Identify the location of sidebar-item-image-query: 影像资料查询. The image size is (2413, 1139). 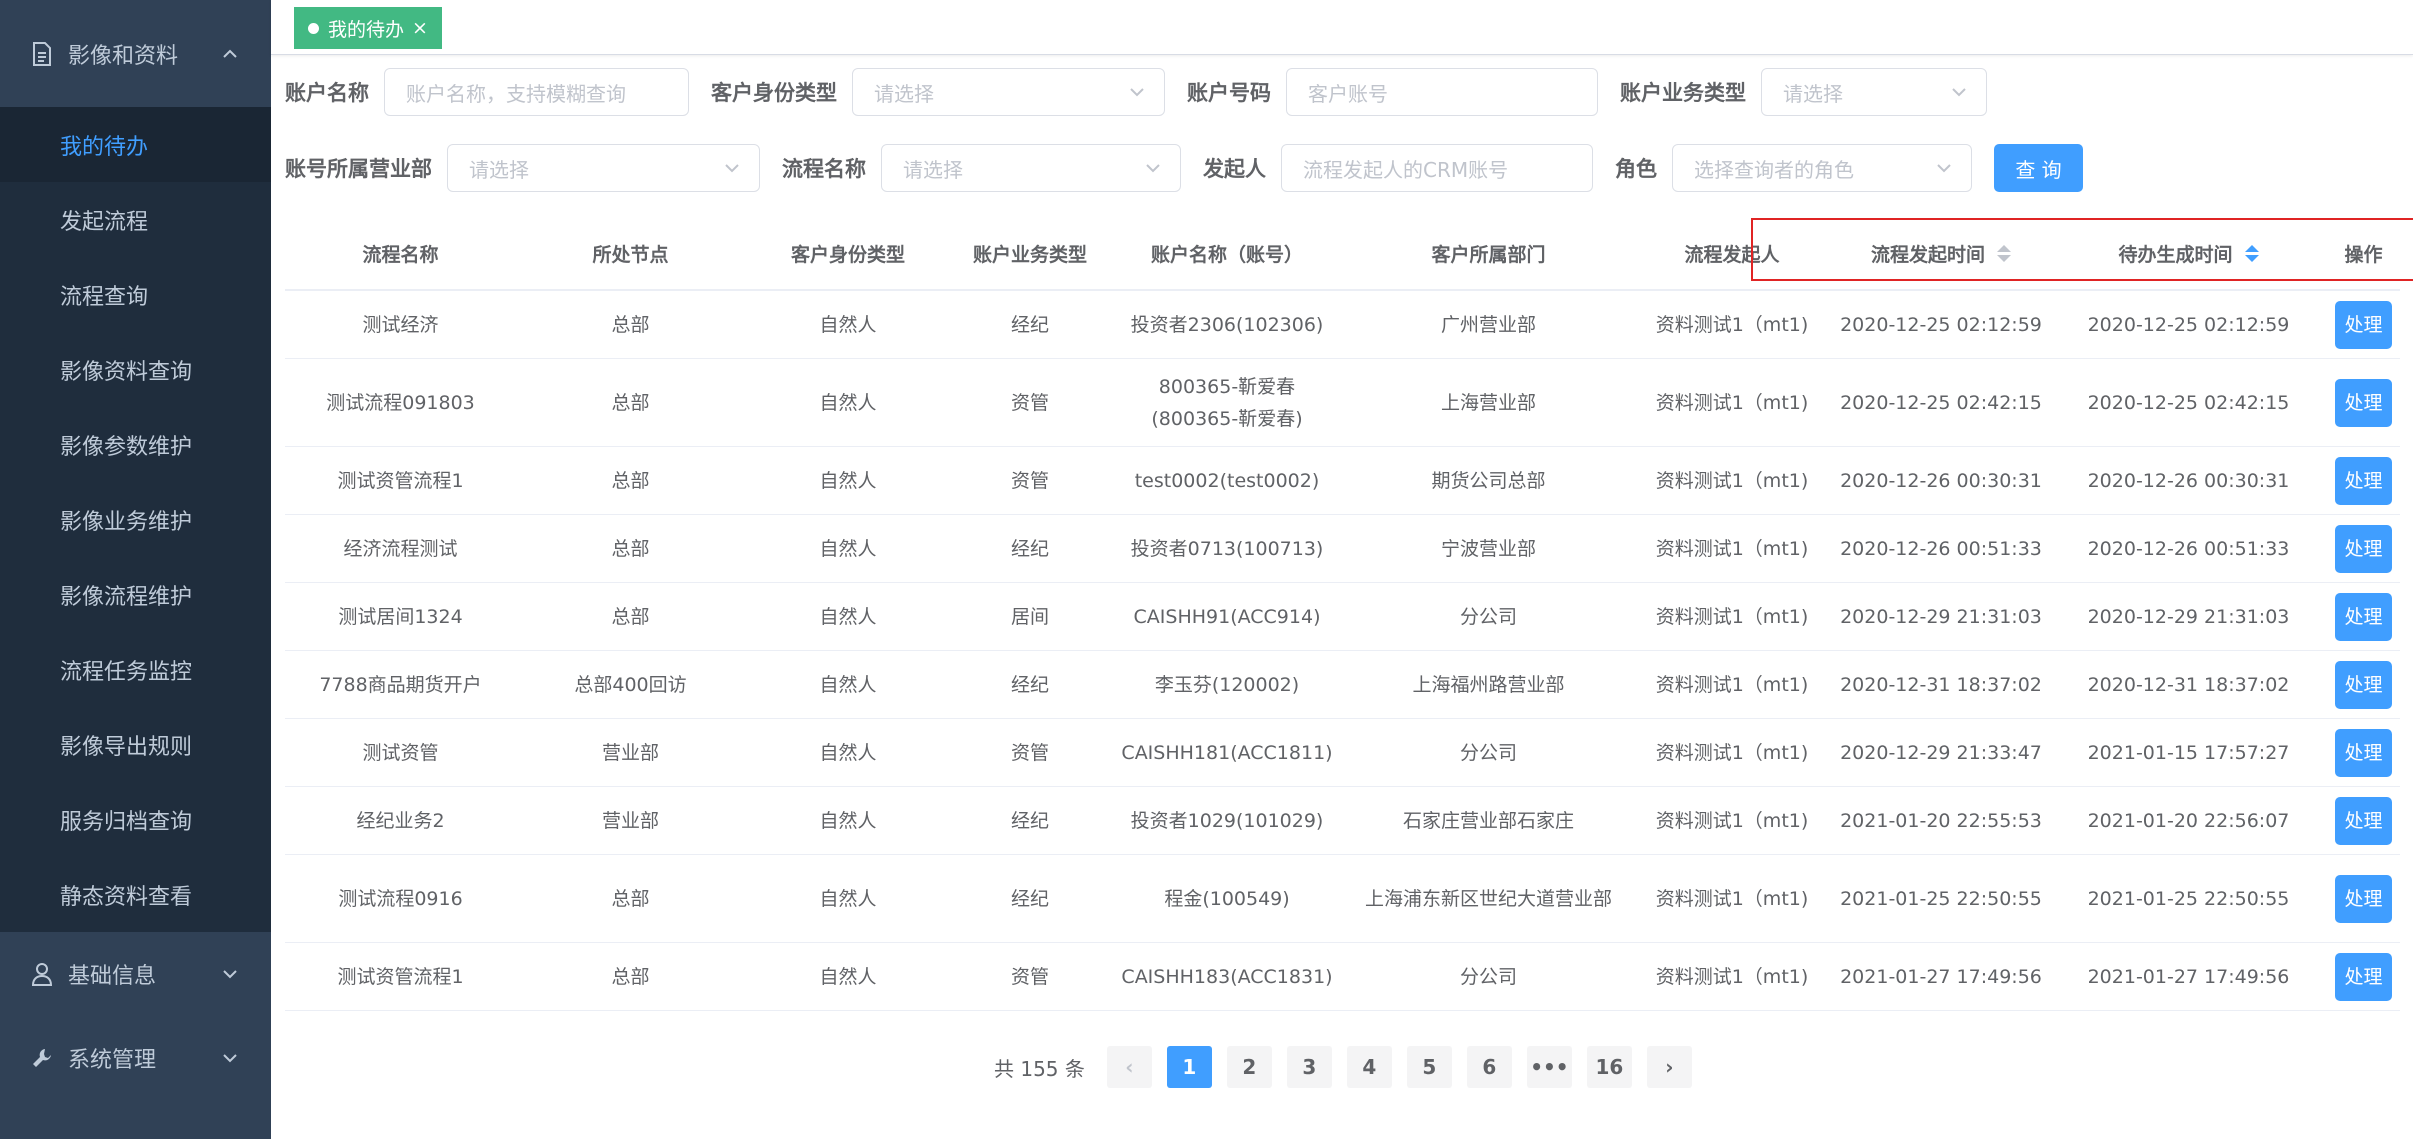
(135, 369).